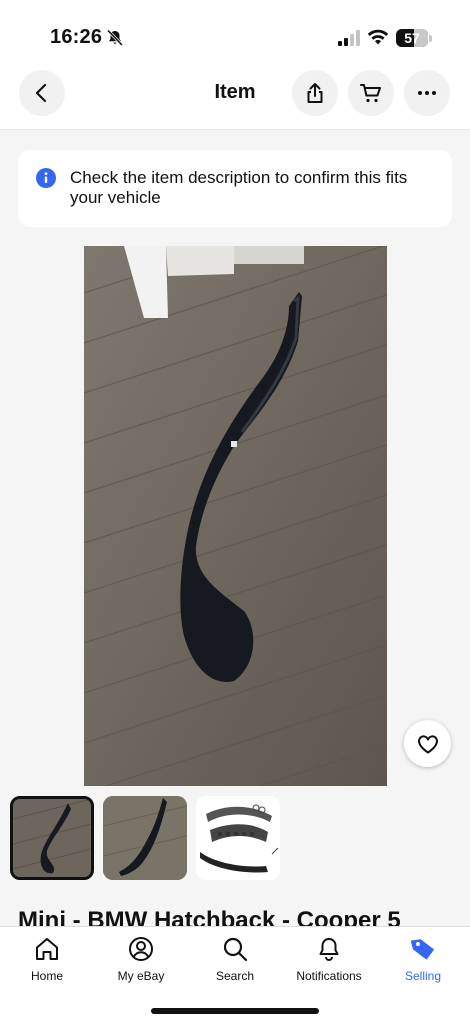 This screenshot has height=1024, width=470. I want to click on chevron-left-icon, so click(41, 93).